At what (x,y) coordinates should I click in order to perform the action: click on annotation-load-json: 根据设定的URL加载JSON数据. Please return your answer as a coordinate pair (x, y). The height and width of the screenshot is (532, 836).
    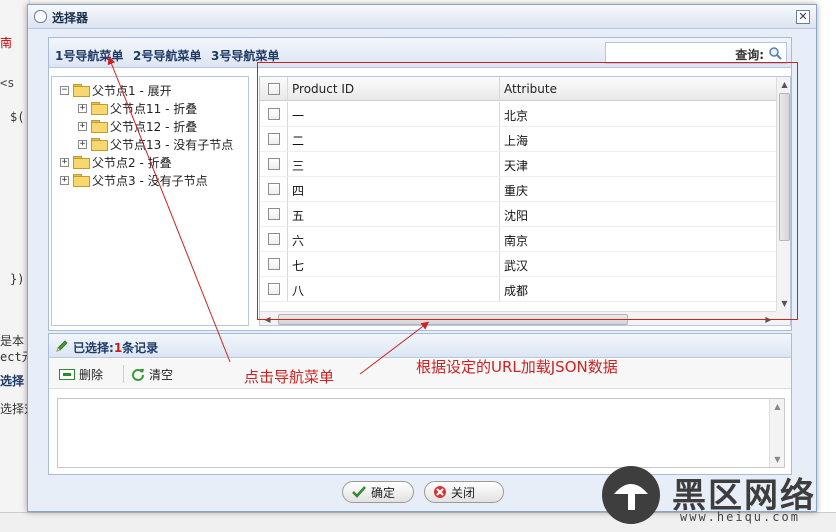
    Looking at the image, I should click on (517, 367).